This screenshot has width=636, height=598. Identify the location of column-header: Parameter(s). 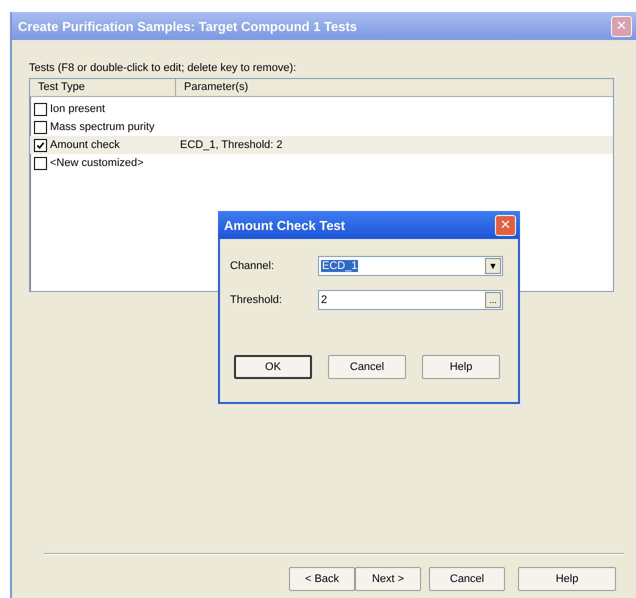
(394, 87).